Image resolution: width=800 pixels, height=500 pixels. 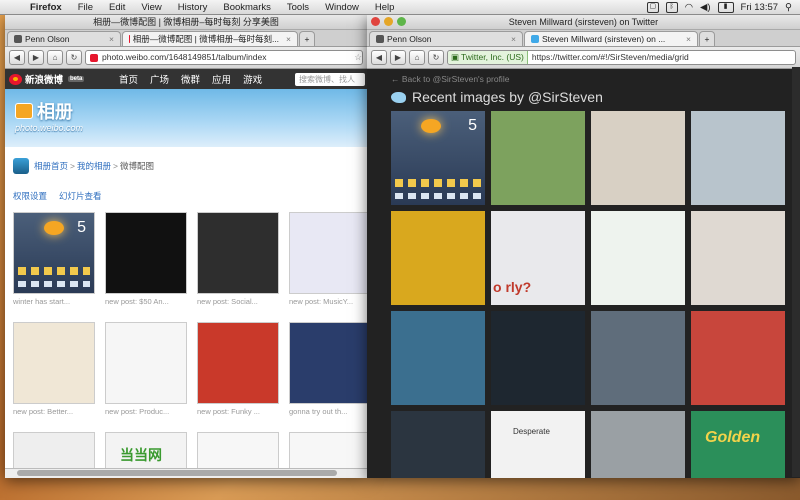 I want to click on window-titlebar: 相册—微博配图 | 微博相册–每时每刻 分享美图, so click(x=186, y=22).